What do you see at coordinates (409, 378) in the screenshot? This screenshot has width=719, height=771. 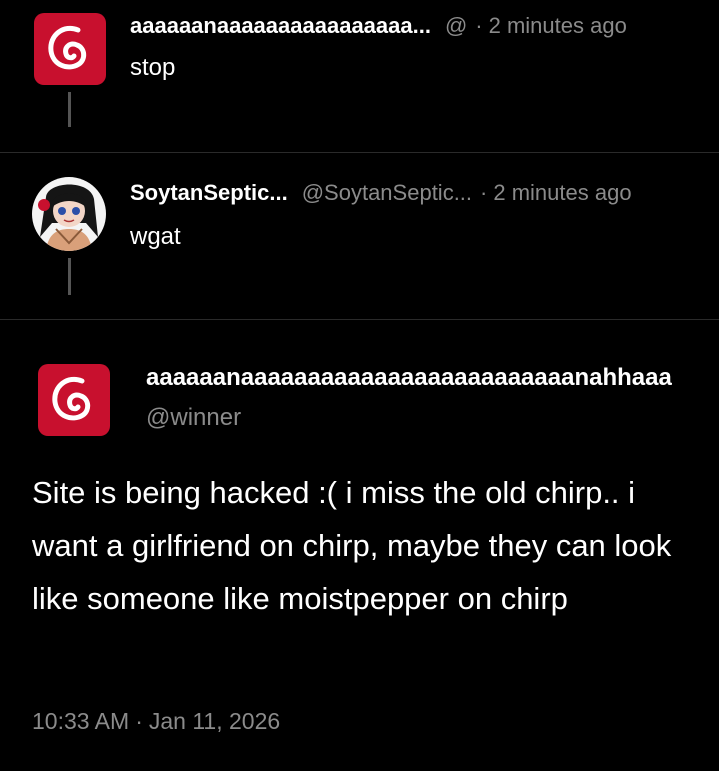 I see `display-name: aaaaaanaaaaaaaaaaaaaaaaaaaaaaaaanahhaaa` at bounding box center [409, 378].